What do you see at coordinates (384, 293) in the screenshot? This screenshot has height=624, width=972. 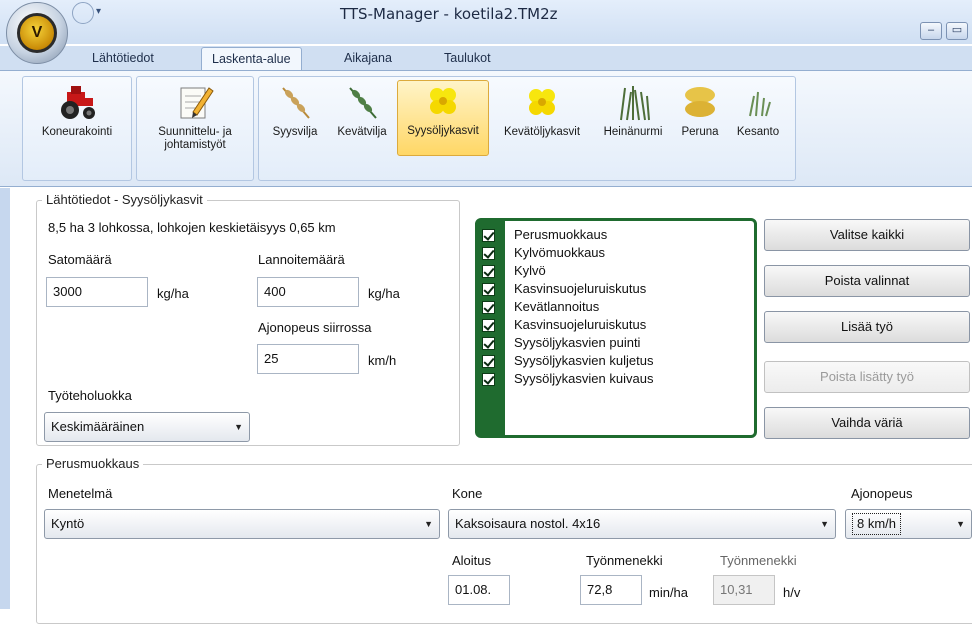 I see `fertilizer-unit: kg/ha` at bounding box center [384, 293].